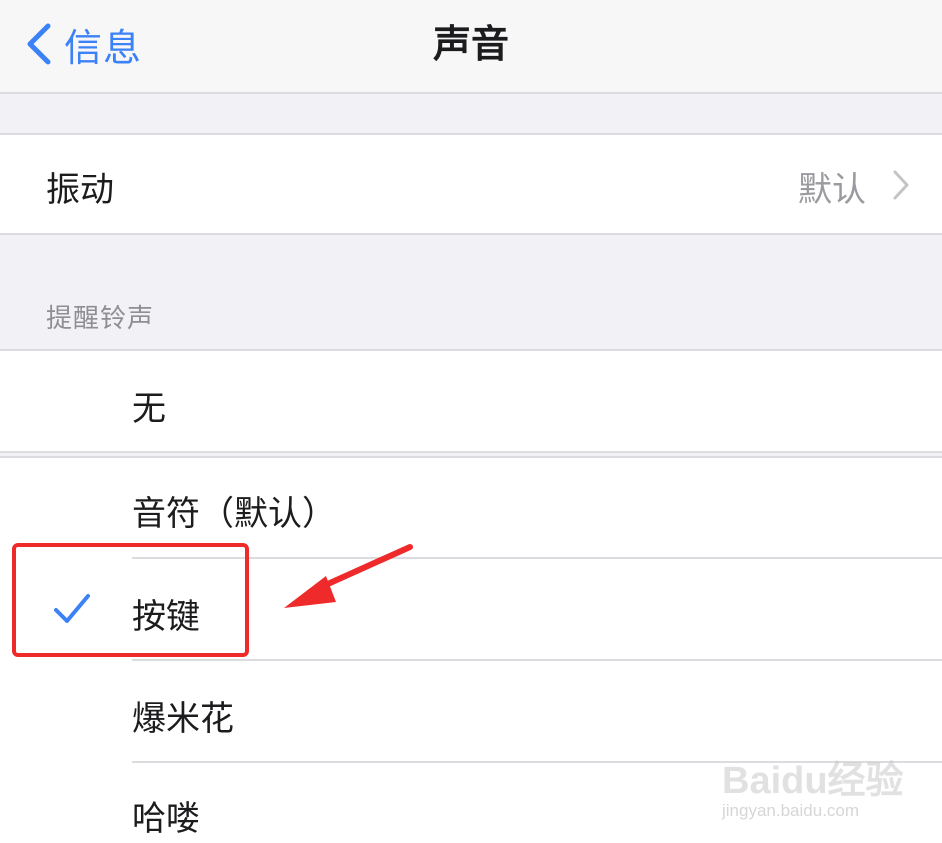  Describe the element at coordinates (791, 810) in the screenshot. I see `watermark-domain: jingyan.baidu.com` at that location.